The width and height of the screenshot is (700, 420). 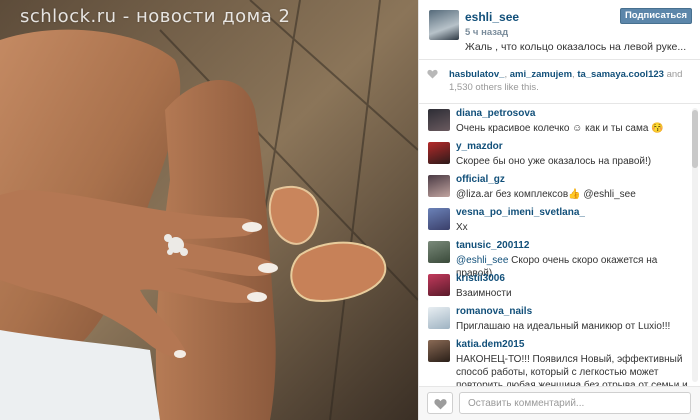 What do you see at coordinates (520, 212) in the screenshot?
I see `commenter-username: vesna_po_imeni_svetlana_` at bounding box center [520, 212].